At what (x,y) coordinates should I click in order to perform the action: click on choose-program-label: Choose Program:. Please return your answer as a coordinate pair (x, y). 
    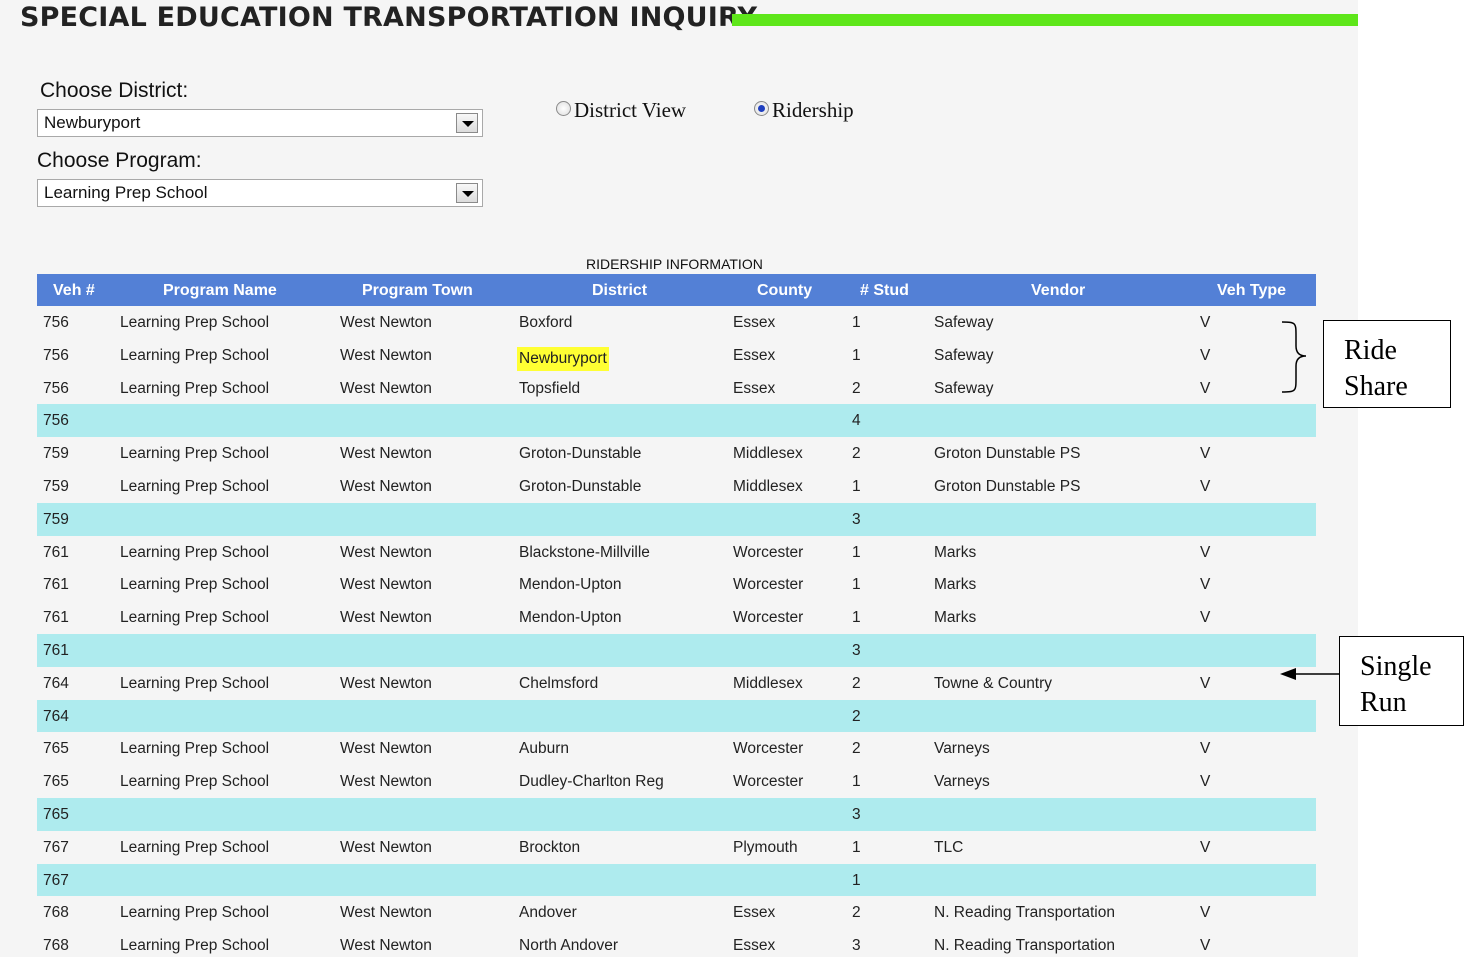
    Looking at the image, I should click on (119, 160).